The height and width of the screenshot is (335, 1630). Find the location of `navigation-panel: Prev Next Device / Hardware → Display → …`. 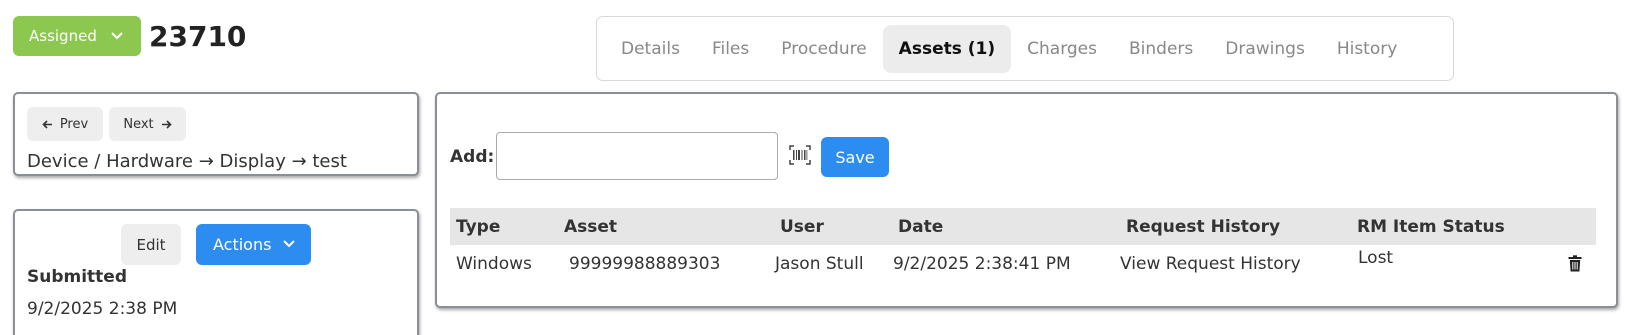

navigation-panel: Prev Next Device / Hardware → Display → … is located at coordinates (216, 134).